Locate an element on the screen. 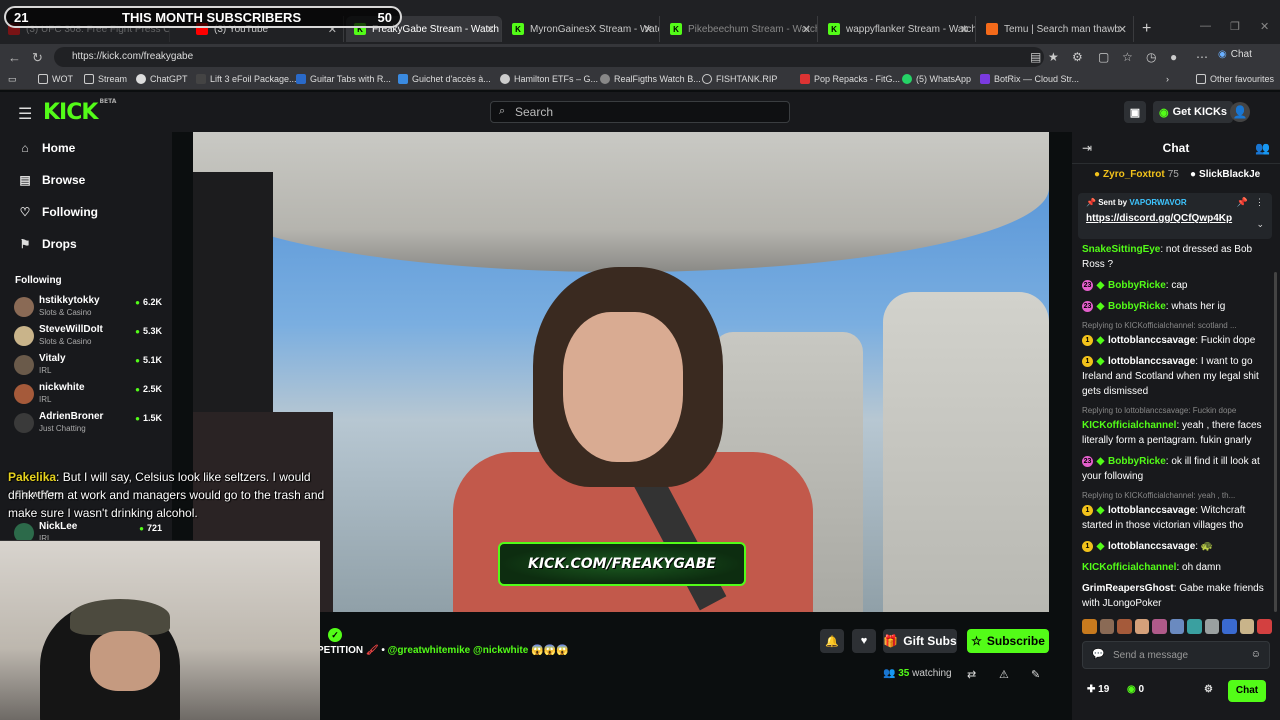 The width and height of the screenshot is (1280, 720). user-avatar: 👤 is located at coordinates (1240, 112).